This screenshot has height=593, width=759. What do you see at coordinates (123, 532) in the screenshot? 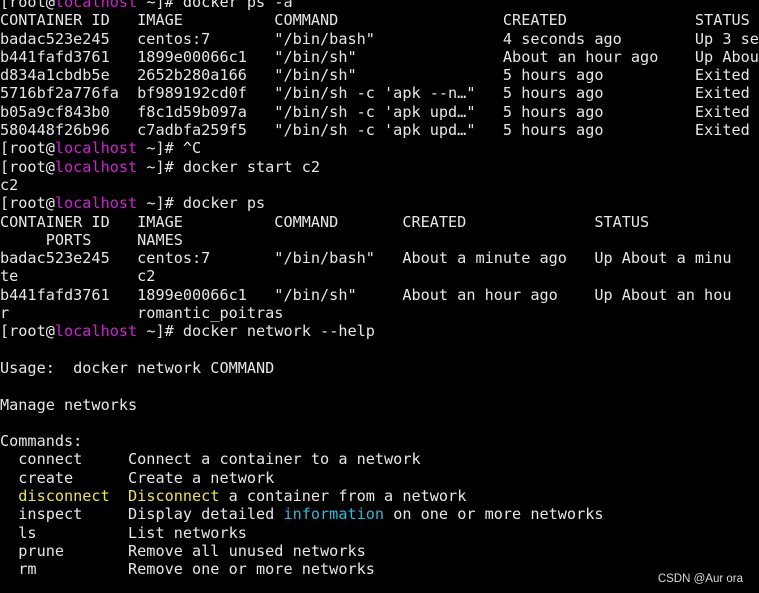
I see `terminal-text: ls List networks` at bounding box center [123, 532].